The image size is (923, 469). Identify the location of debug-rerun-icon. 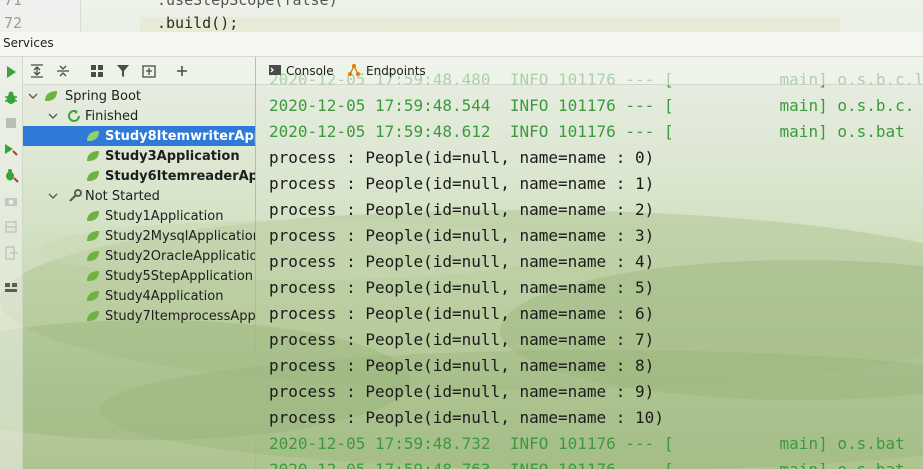
(11, 175).